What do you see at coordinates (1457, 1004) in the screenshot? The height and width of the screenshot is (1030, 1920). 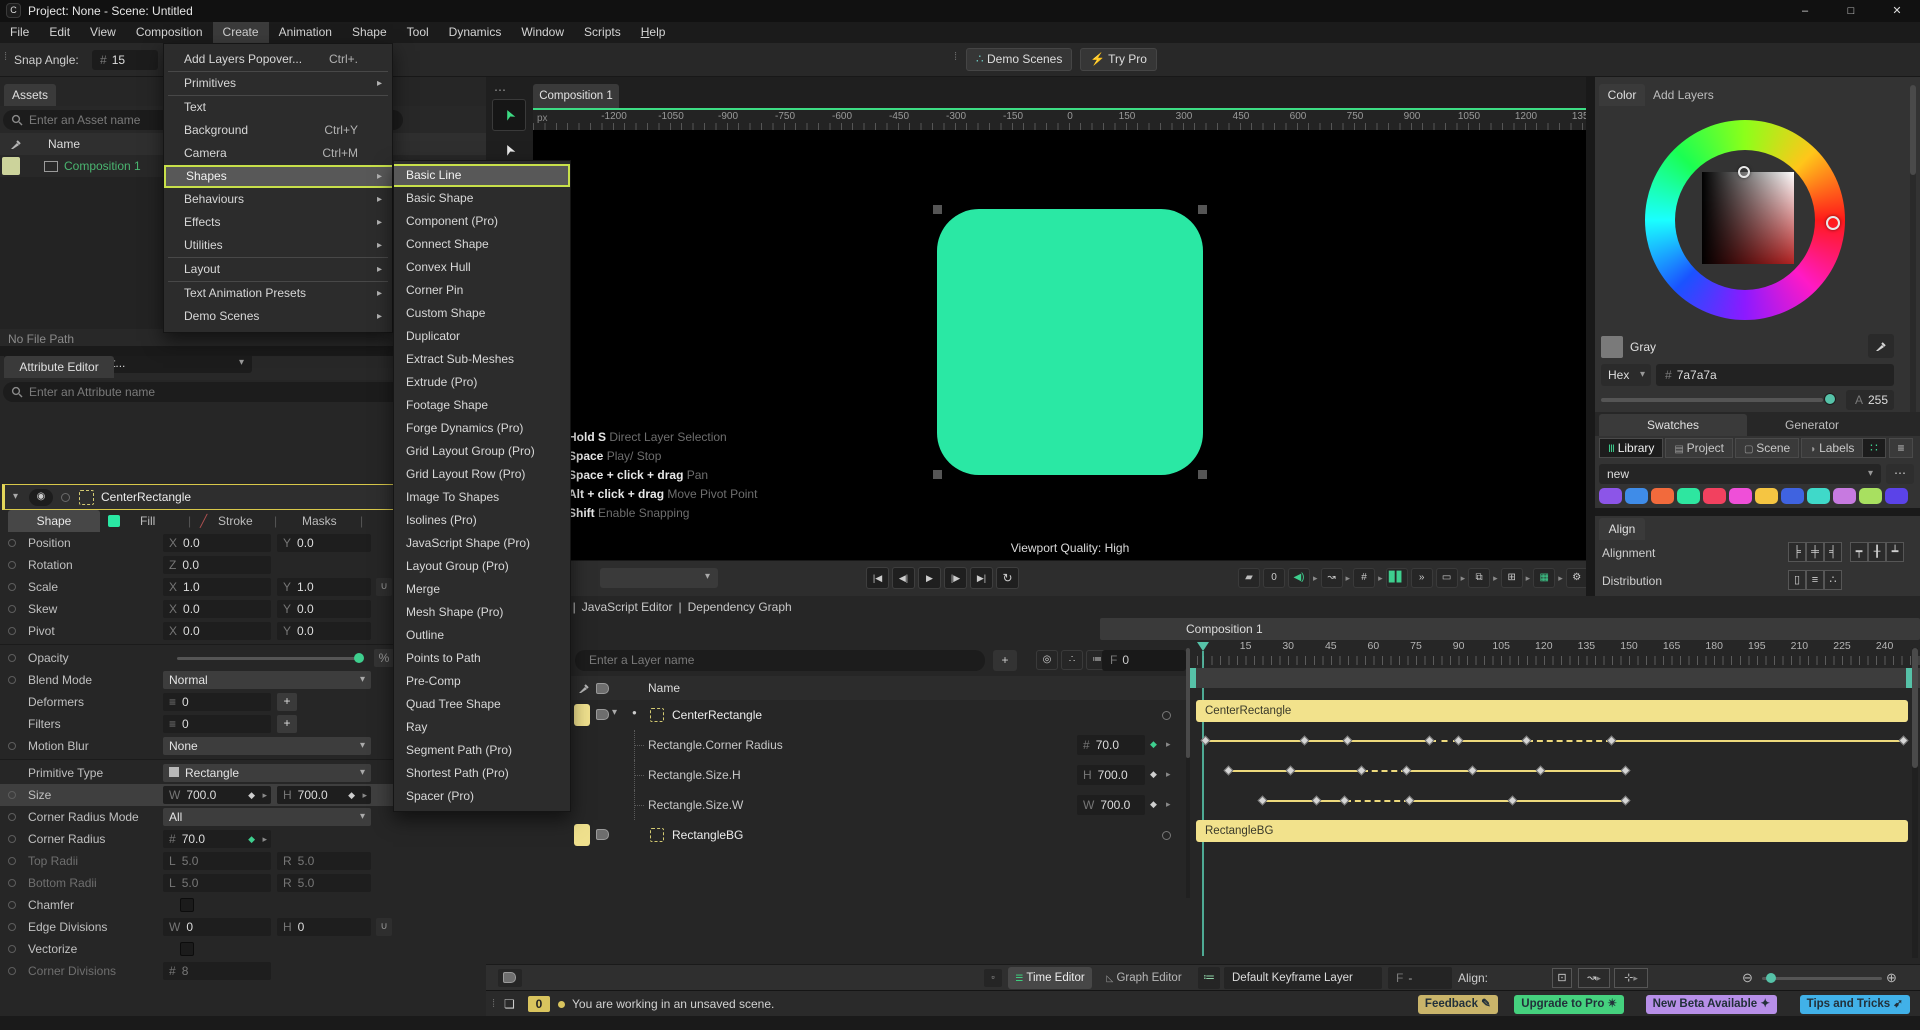 I see `feedback-button: Feedback ✎` at bounding box center [1457, 1004].